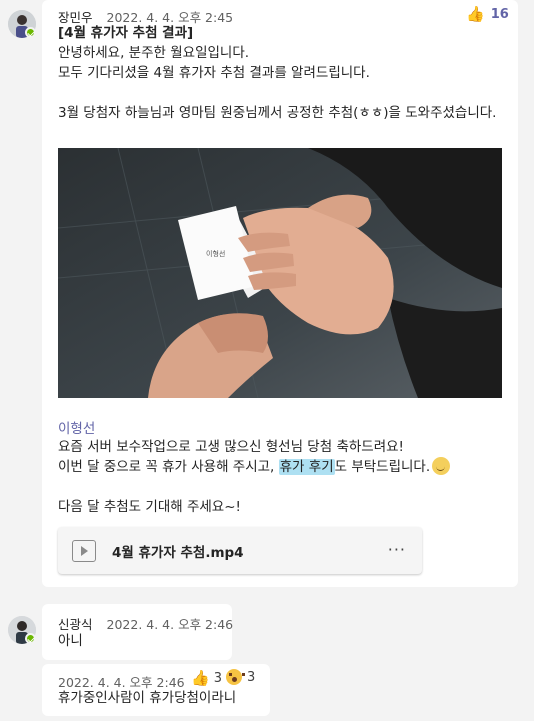 The width and height of the screenshot is (534, 721). Describe the element at coordinates (149, 507) in the screenshot. I see `message-line: 다음 달 추첨도 기대해 주세요~!` at that location.